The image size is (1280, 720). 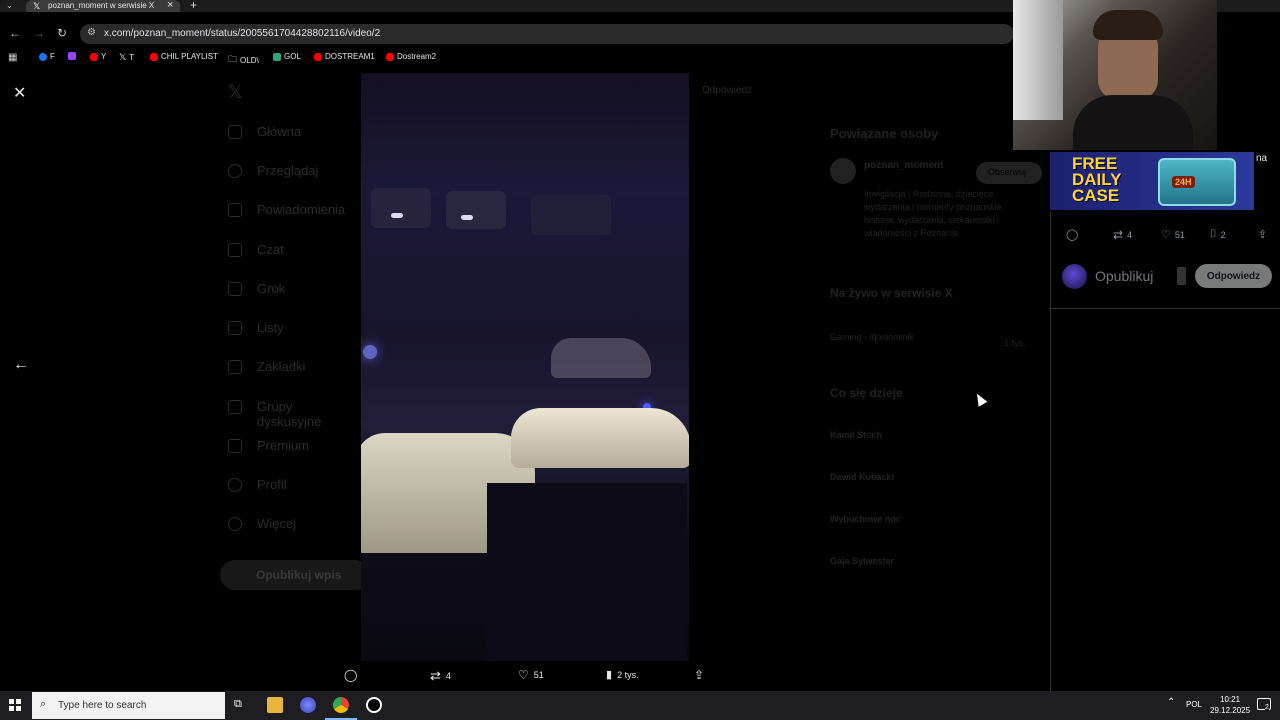 I want to click on nav-bookmarks: Zakładki, so click(x=281, y=366).